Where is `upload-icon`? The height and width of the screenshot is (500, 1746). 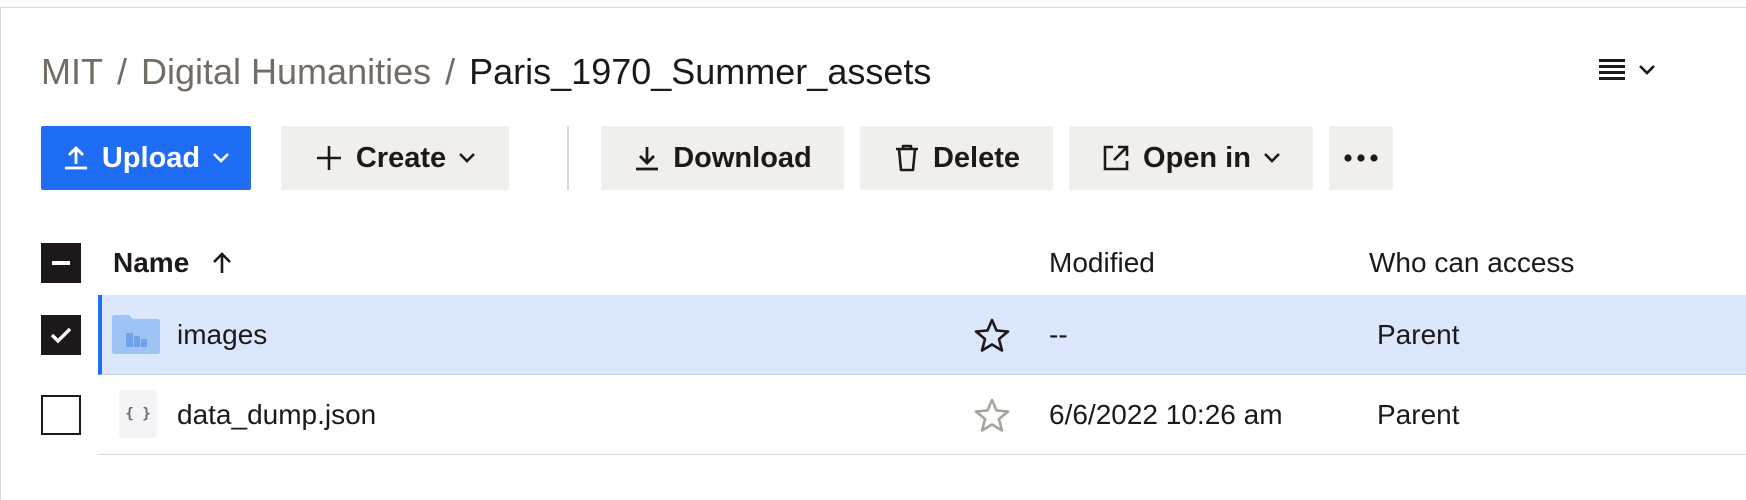
upload-icon is located at coordinates (76, 158).